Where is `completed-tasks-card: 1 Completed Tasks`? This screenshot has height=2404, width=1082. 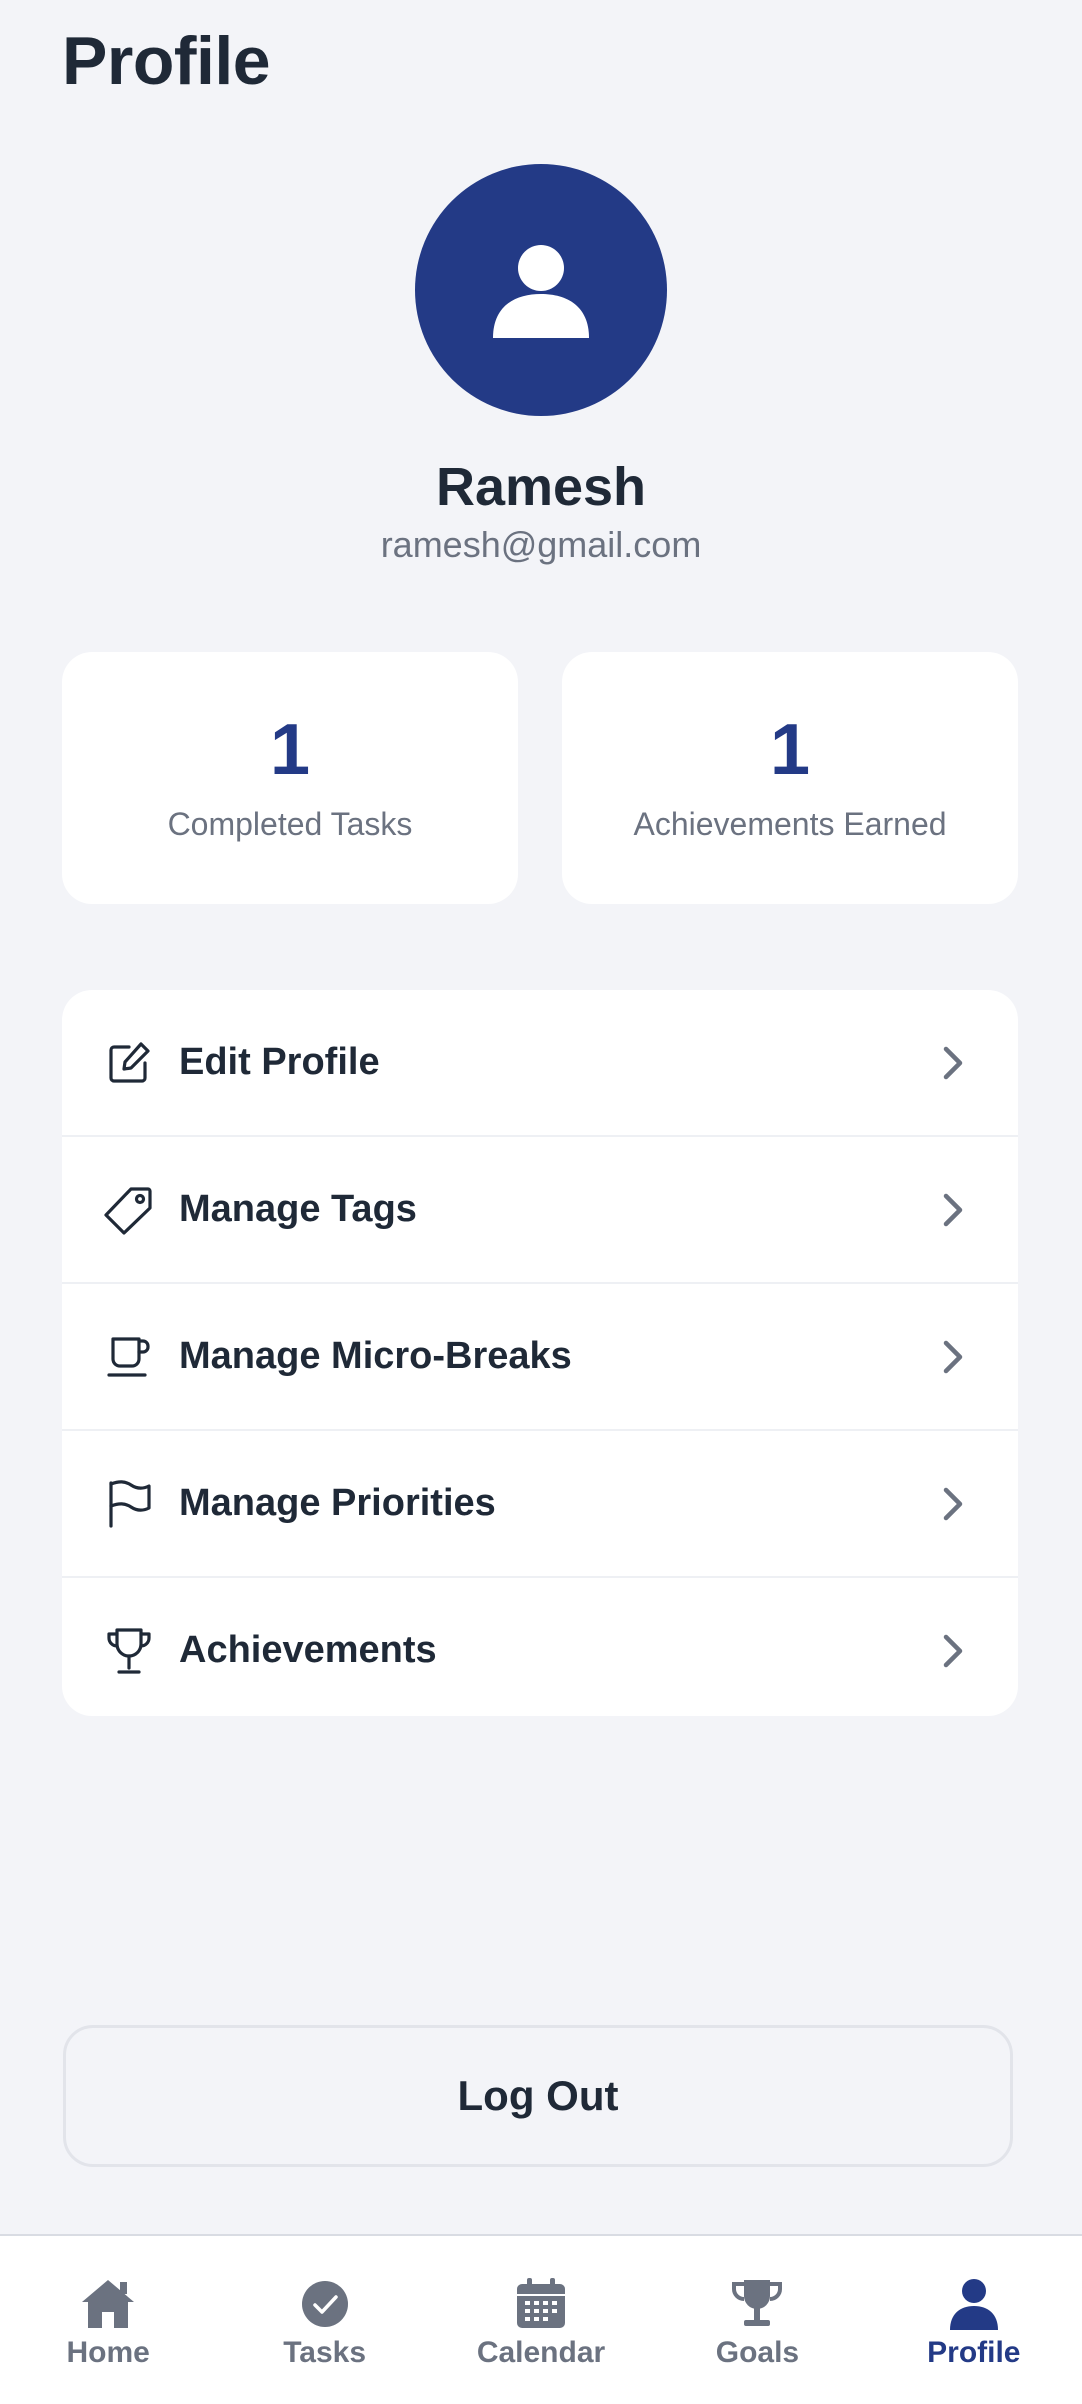
completed-tasks-card: 1 Completed Tasks is located at coordinates (290, 778).